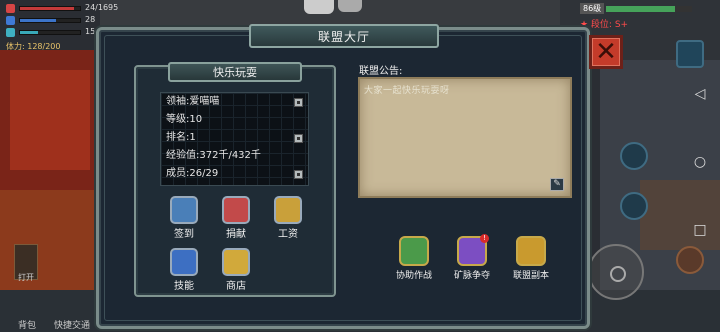 This screenshot has height=332, width=720. What do you see at coordinates (184, 119) in the screenshot?
I see `level-text: 等级:10` at bounding box center [184, 119].